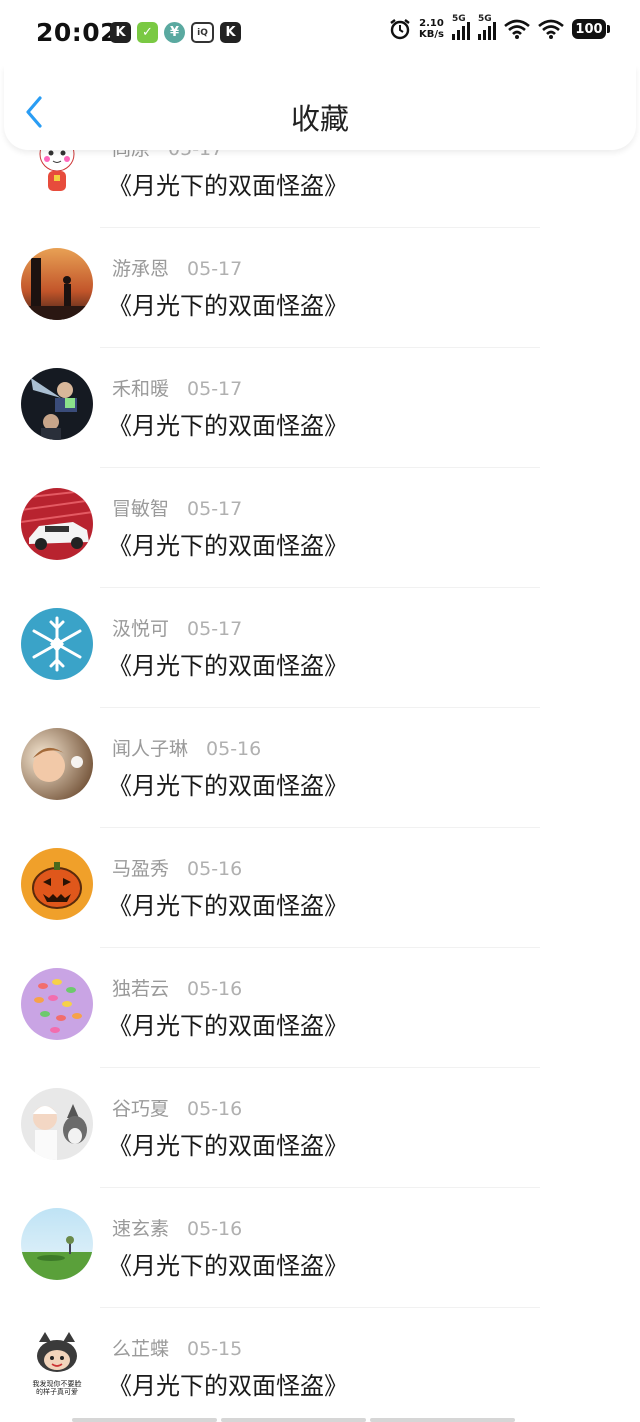  What do you see at coordinates (177, 1227) in the screenshot?
I see `item-meta: 速玄素 05-16` at bounding box center [177, 1227].